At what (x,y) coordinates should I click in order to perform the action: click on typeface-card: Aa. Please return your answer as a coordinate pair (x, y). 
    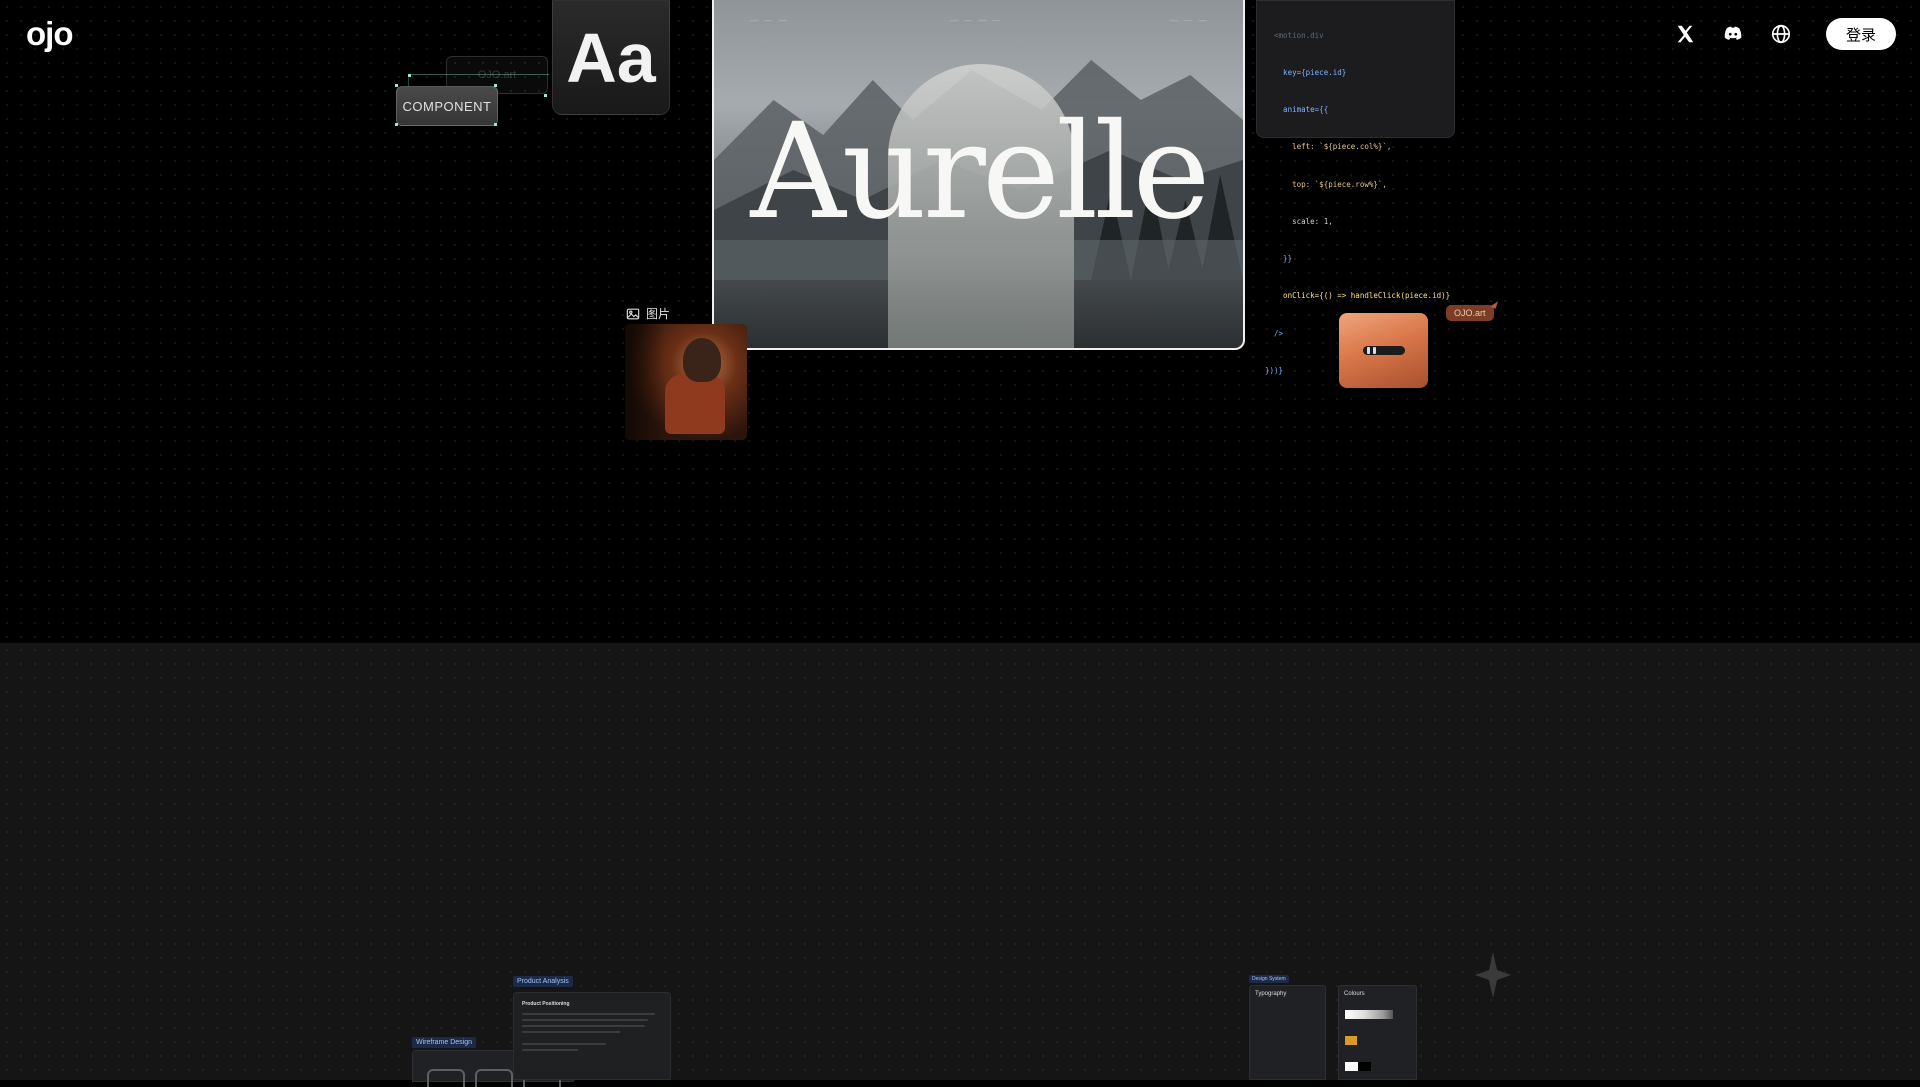
    Looking at the image, I should click on (611, 57).